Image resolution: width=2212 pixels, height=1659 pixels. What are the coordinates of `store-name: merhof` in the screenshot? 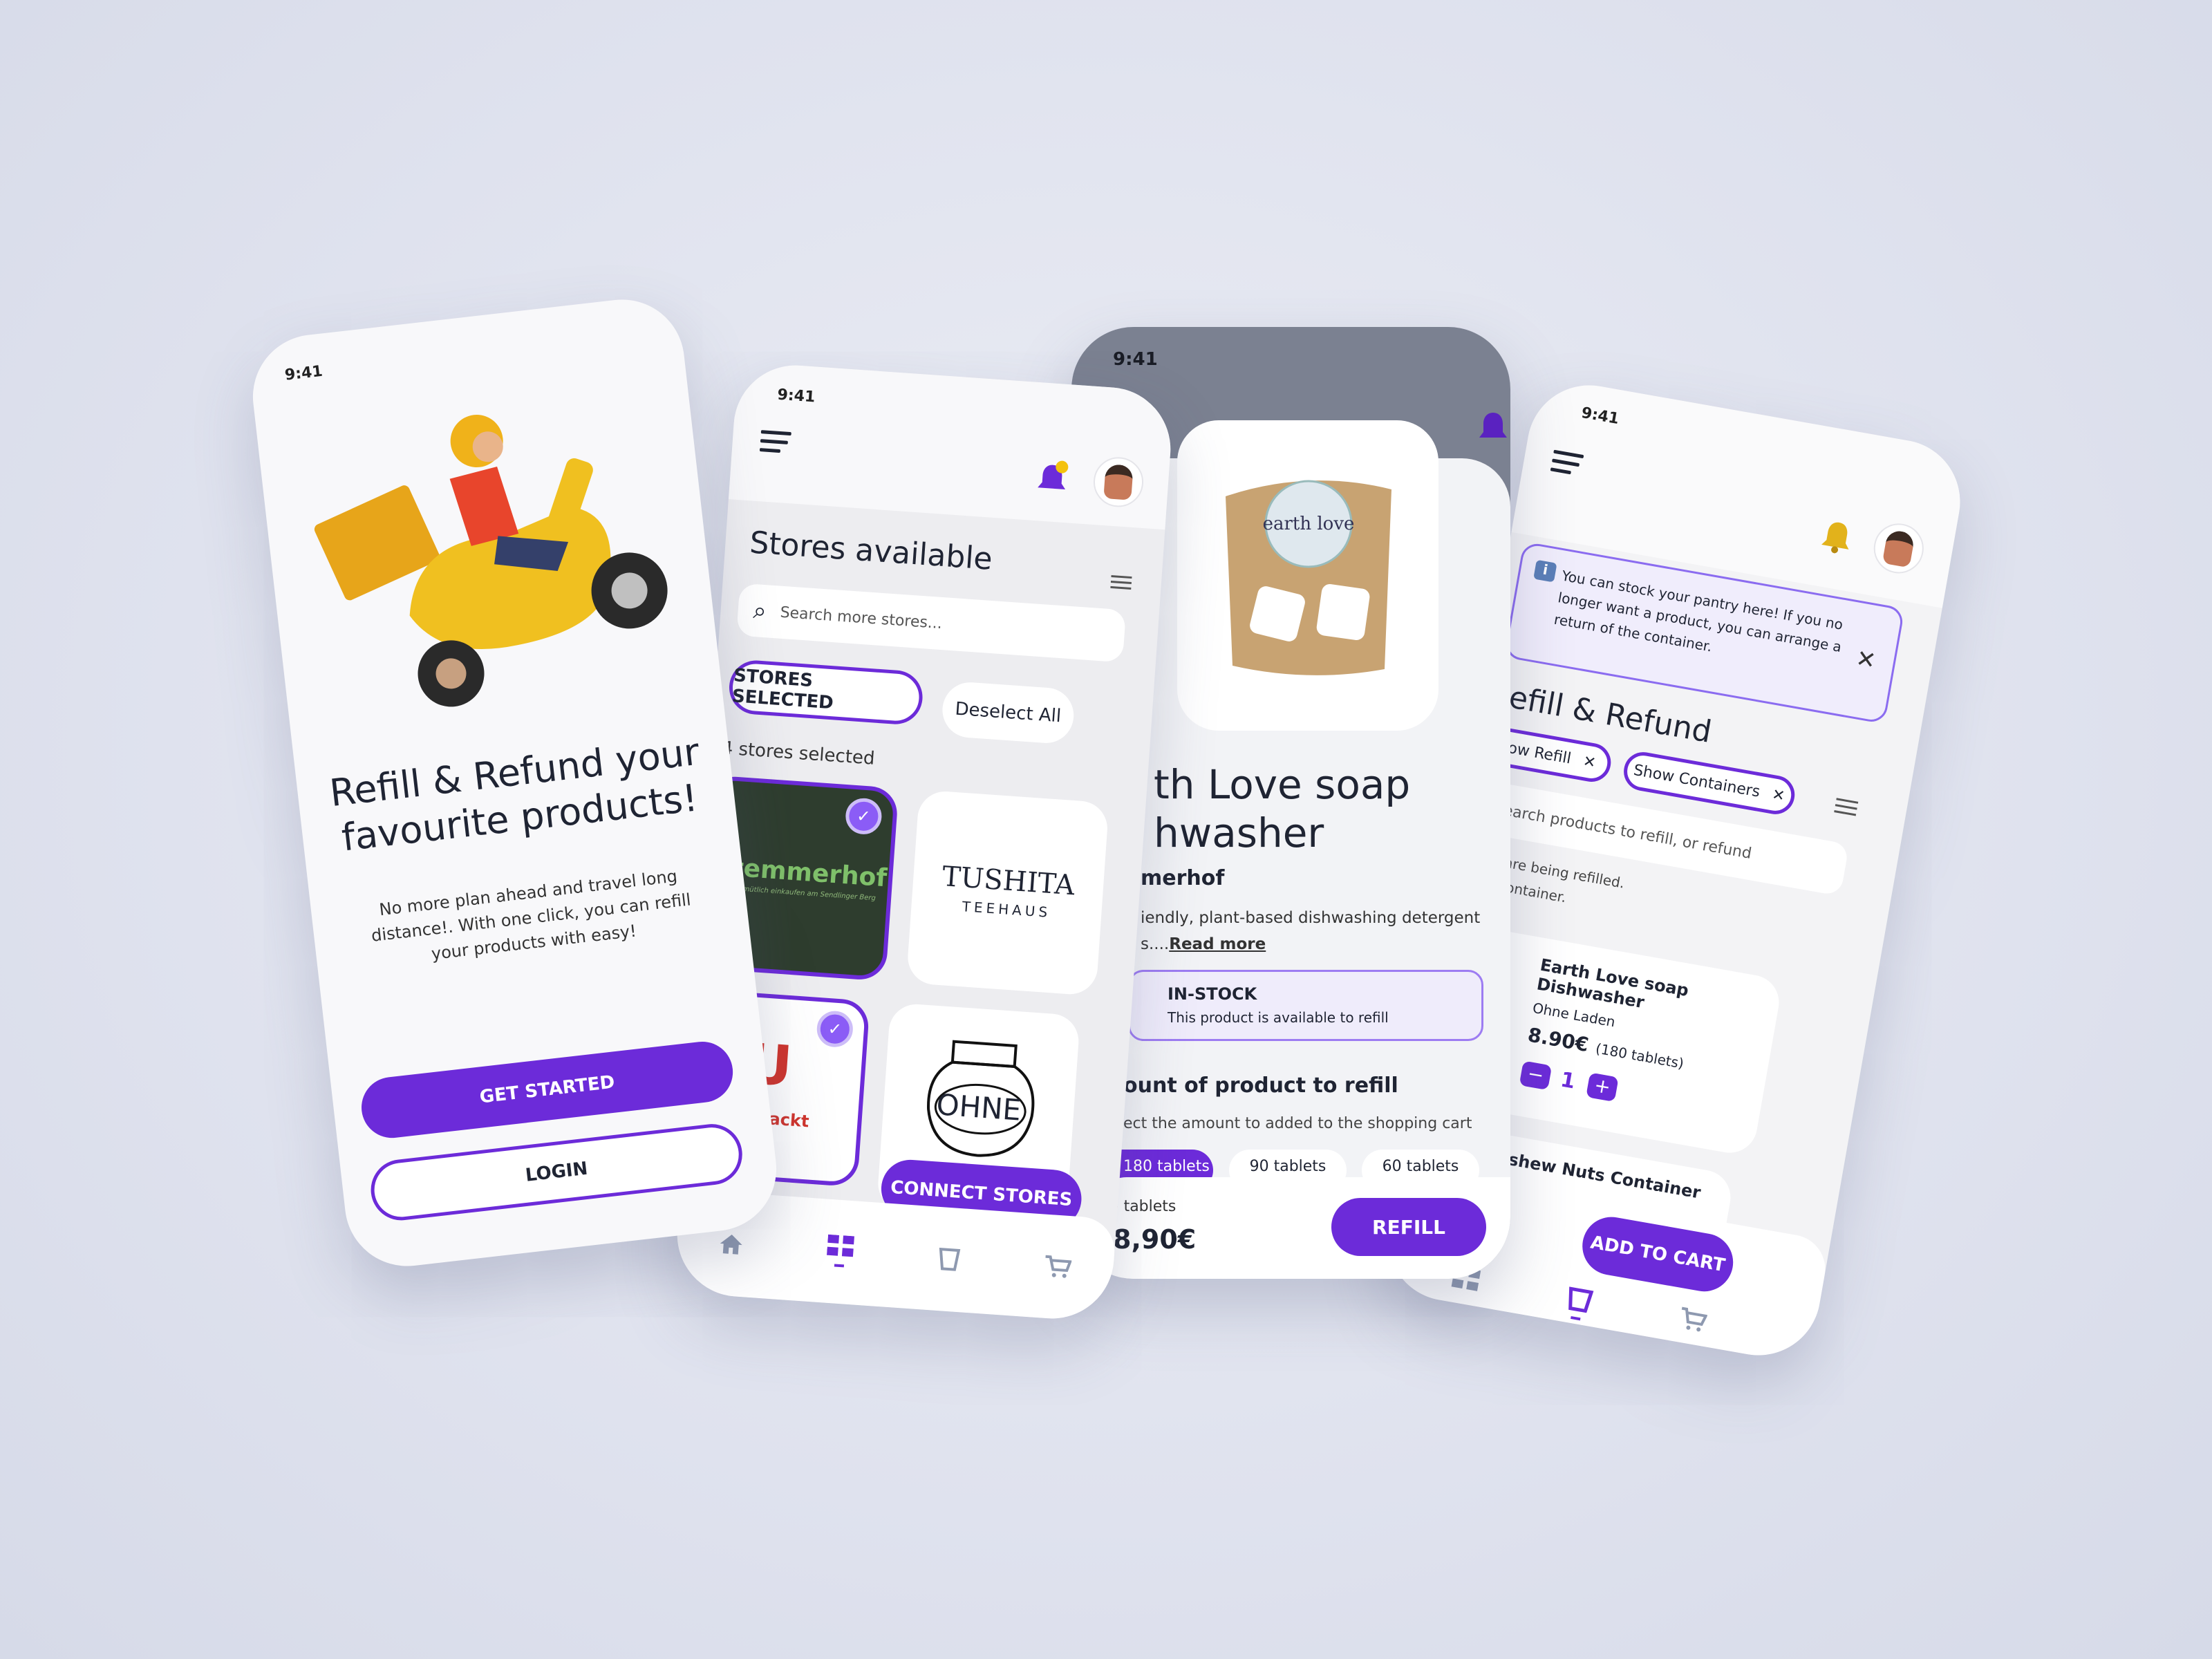 It's located at (1183, 878).